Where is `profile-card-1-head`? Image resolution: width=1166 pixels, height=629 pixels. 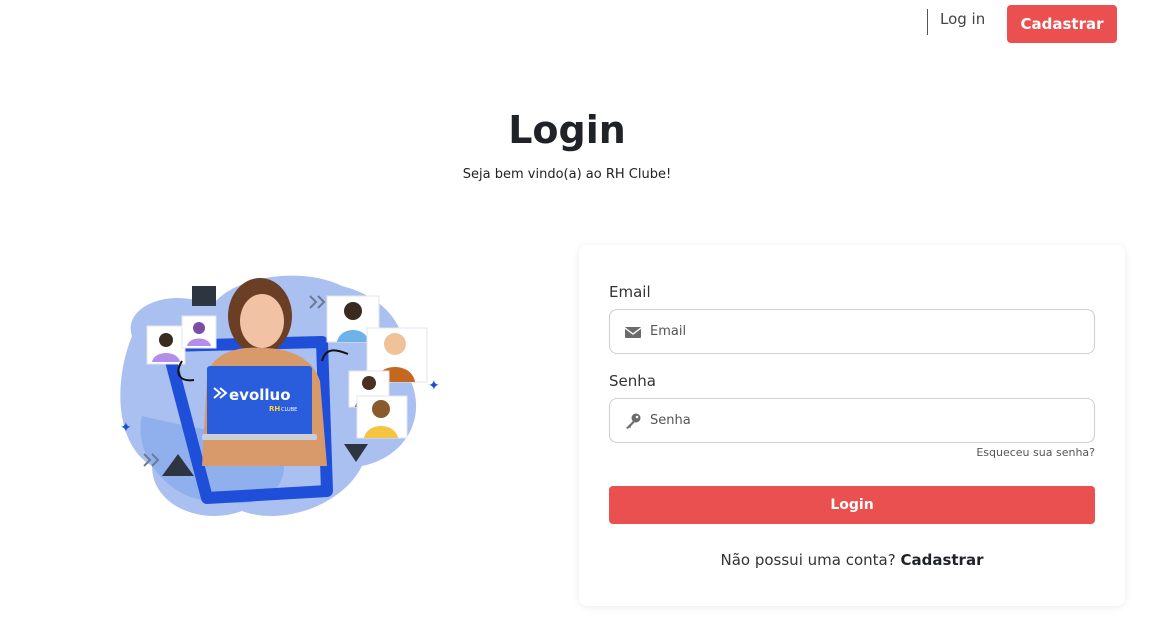 profile-card-1-head is located at coordinates (166, 340).